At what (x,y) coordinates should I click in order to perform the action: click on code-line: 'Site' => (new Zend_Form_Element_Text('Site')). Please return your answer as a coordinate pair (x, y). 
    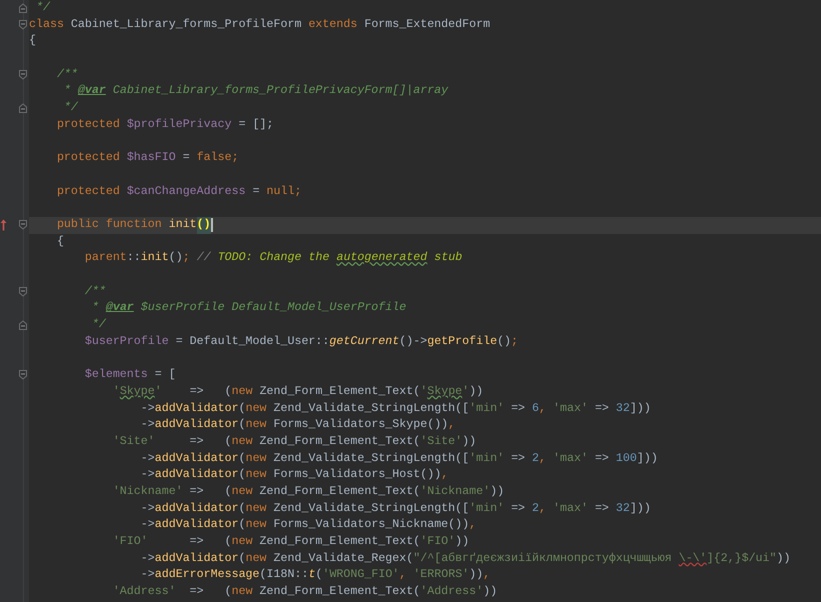
    Looking at the image, I should click on (294, 442).